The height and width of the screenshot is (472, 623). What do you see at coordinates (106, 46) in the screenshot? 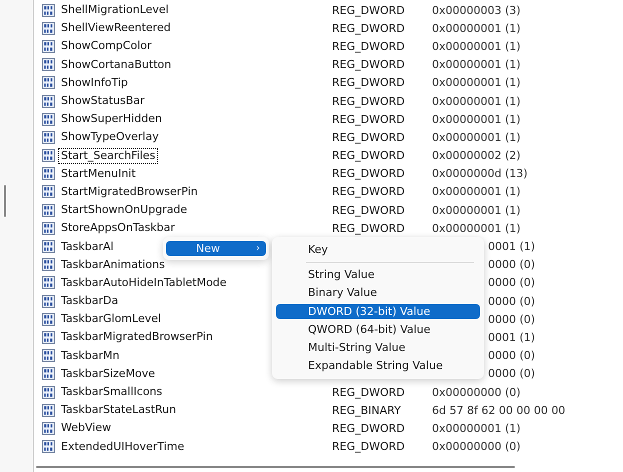
I see `value-name: ShowCompColor` at bounding box center [106, 46].